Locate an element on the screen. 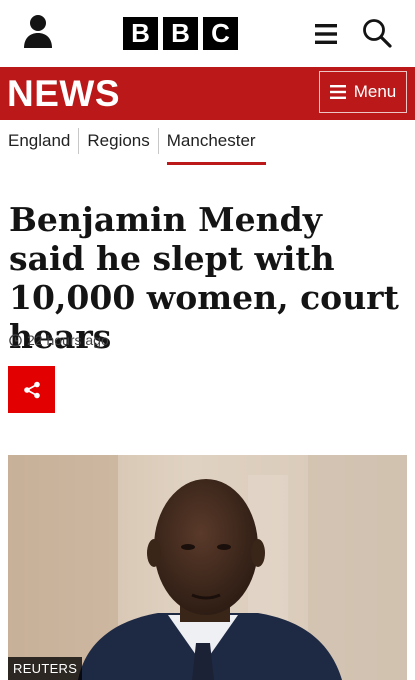 The height and width of the screenshot is (680, 415). nav-item-manchester: Manchester is located at coordinates (211, 146).